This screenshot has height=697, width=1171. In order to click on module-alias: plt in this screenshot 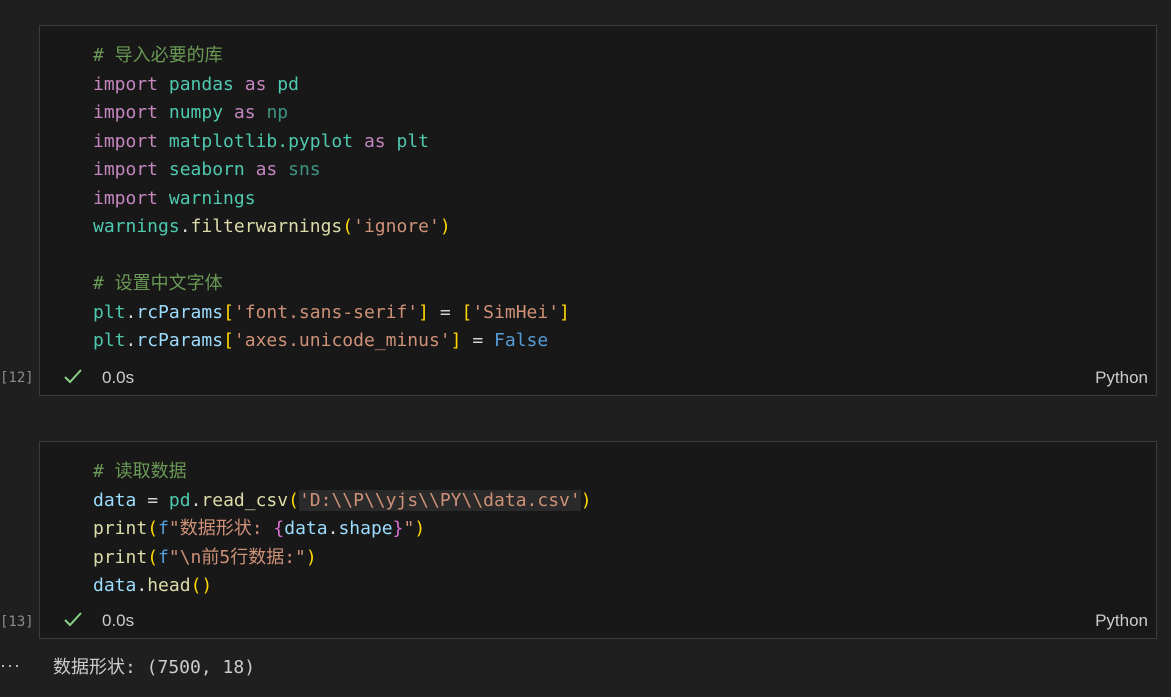, I will do `click(412, 141)`.